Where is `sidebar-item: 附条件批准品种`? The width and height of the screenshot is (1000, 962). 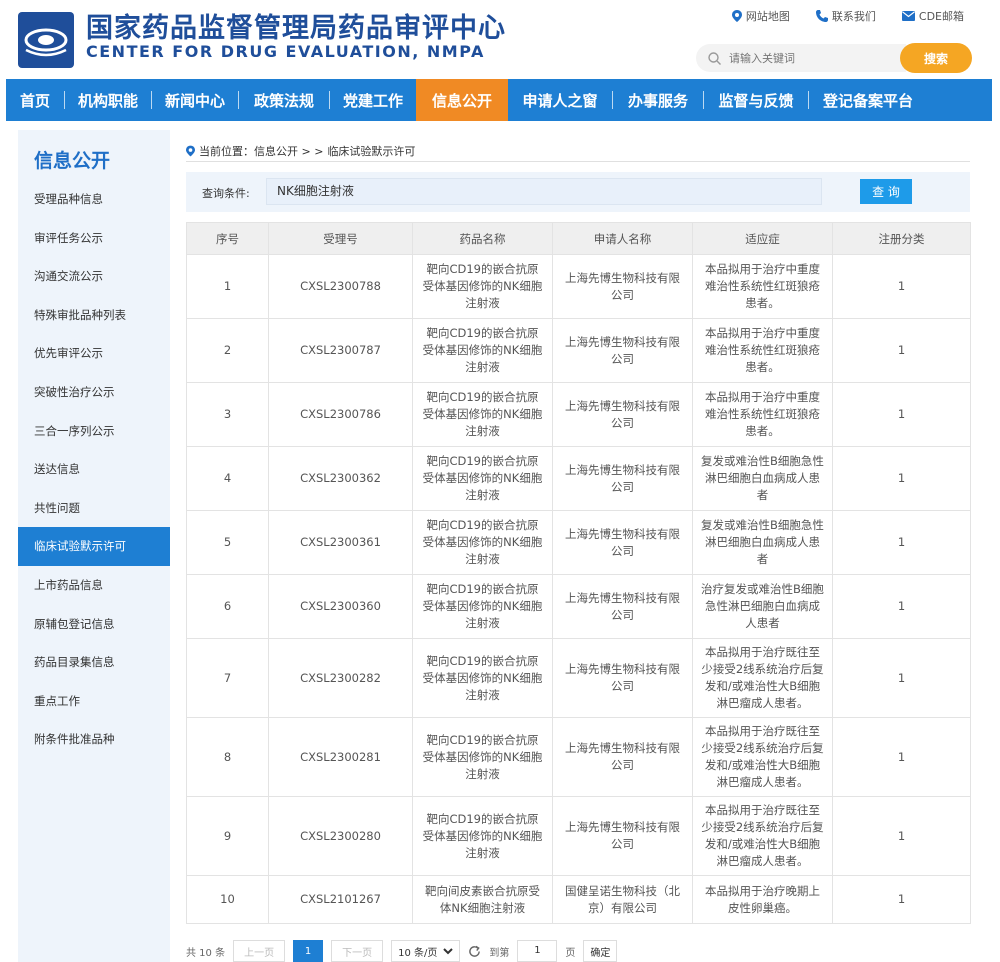 sidebar-item: 附条件批准品种 is located at coordinates (94, 739).